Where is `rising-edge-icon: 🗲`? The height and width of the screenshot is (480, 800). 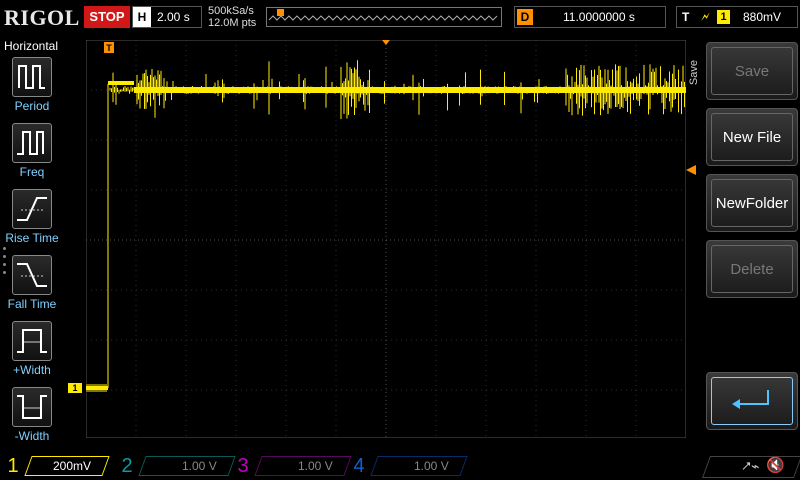
rising-edge-icon: 🗲 is located at coordinates (705, 16).